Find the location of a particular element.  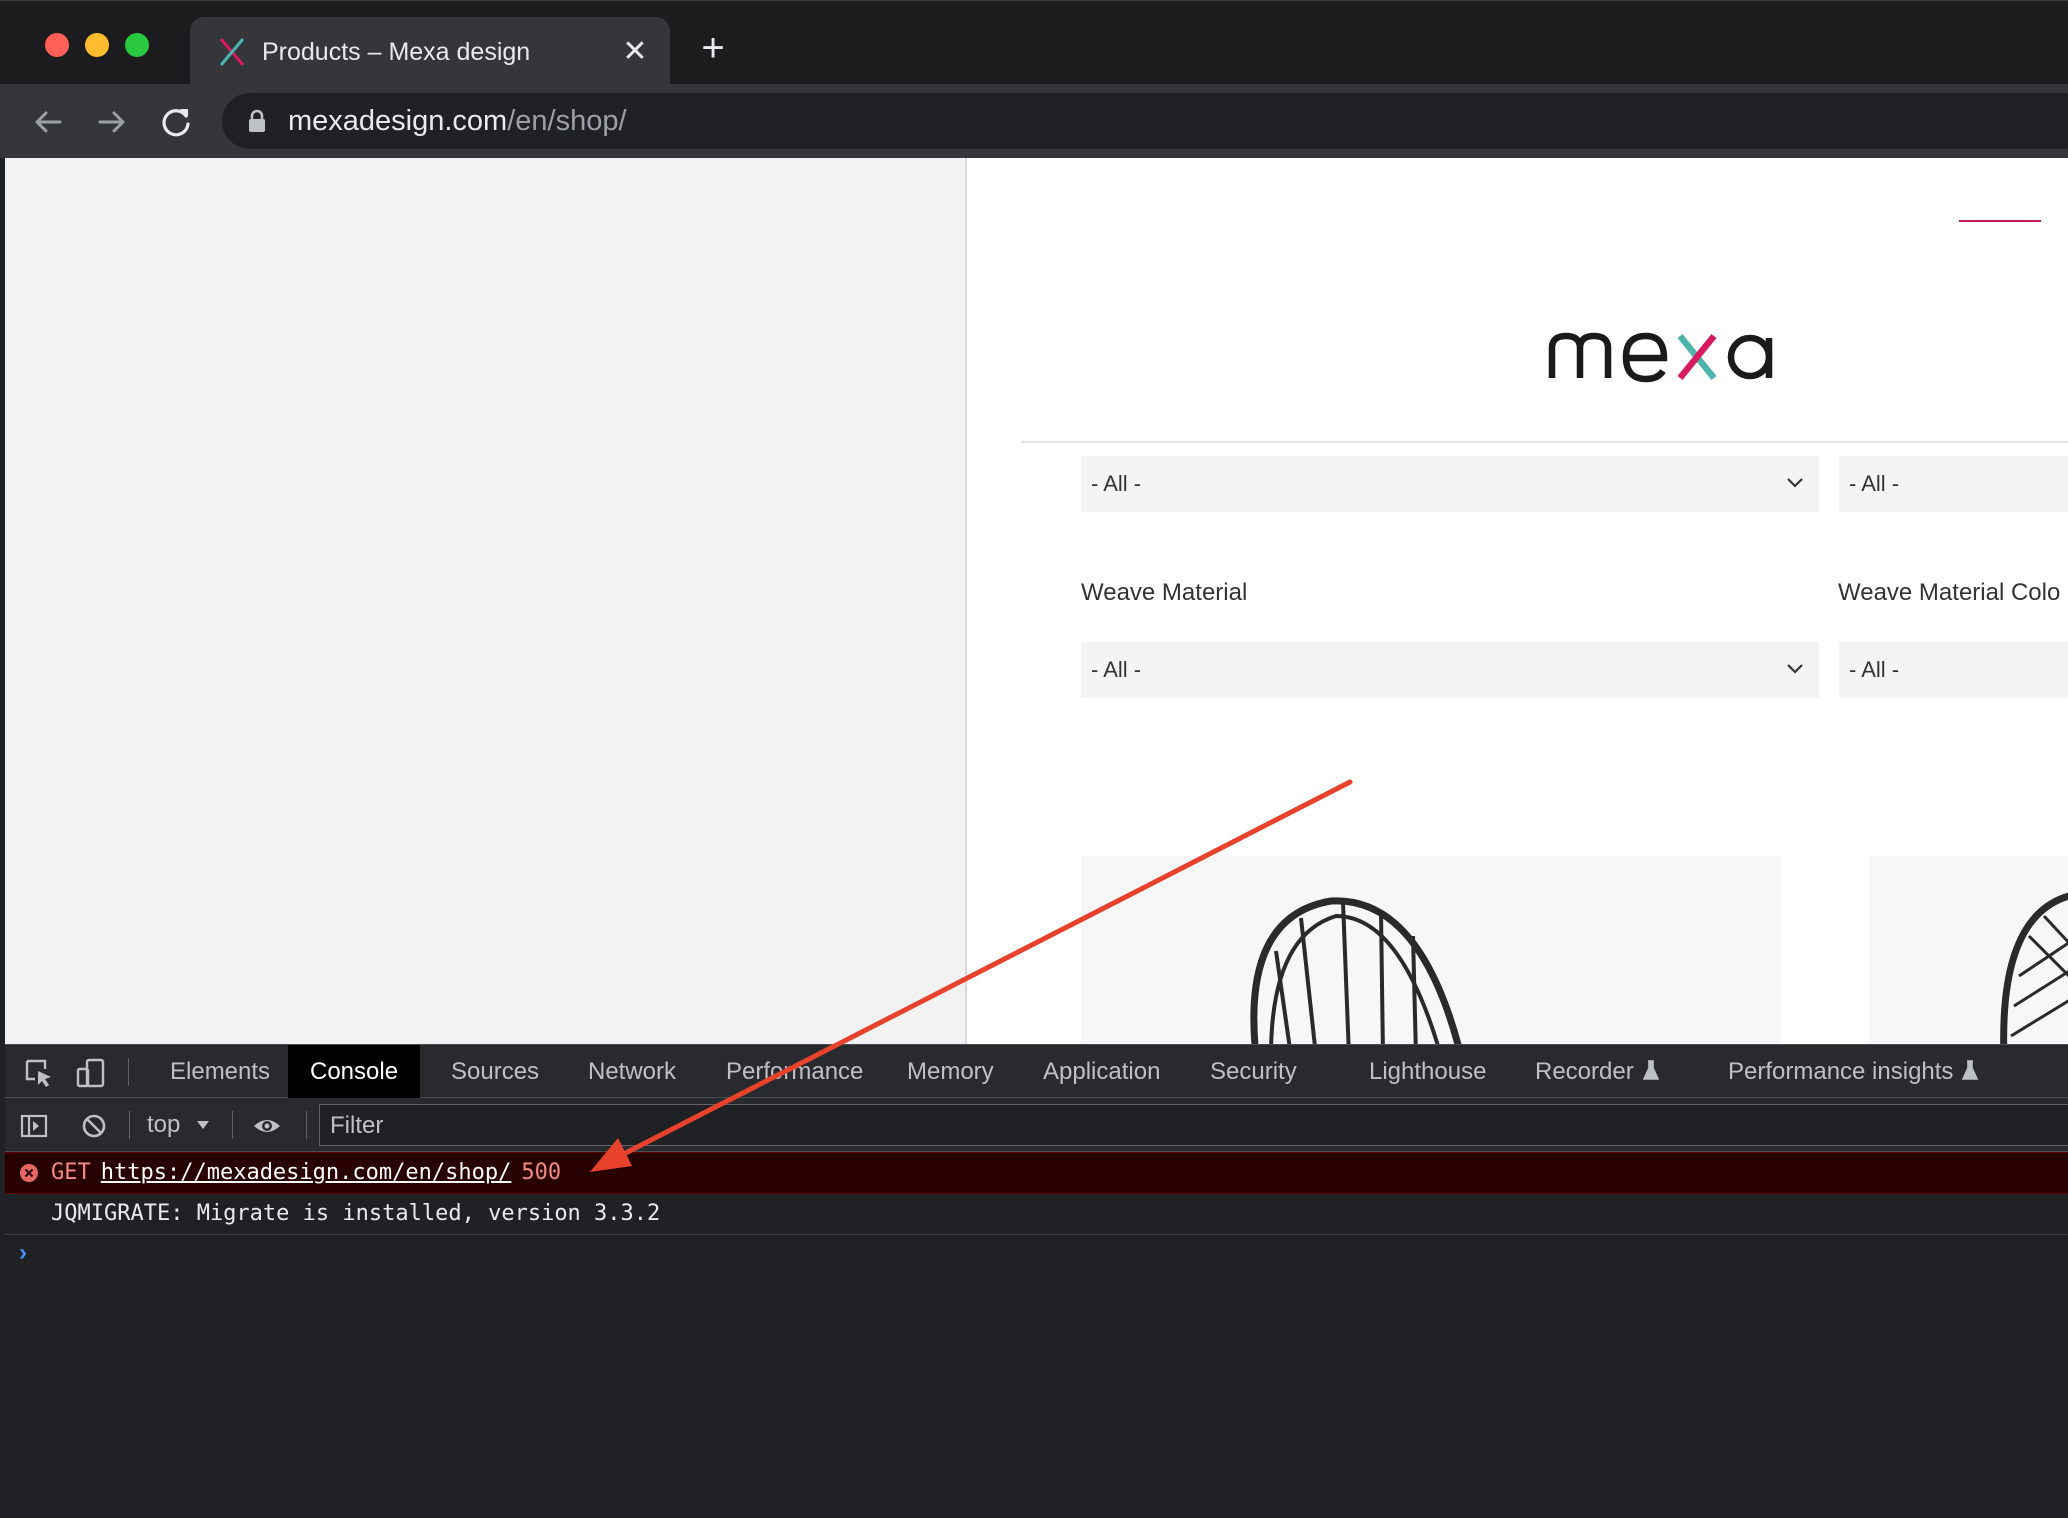

console-toolbar: top Filter is located at coordinates (1036, 1125).